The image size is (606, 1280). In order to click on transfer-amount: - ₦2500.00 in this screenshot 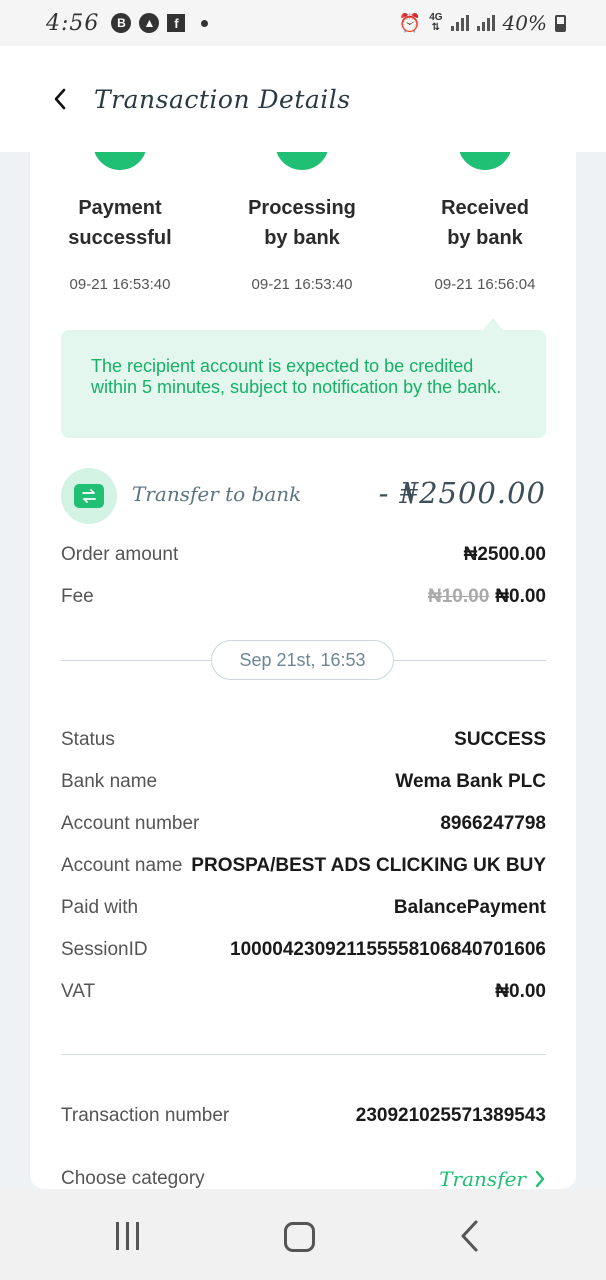, I will do `click(462, 493)`.